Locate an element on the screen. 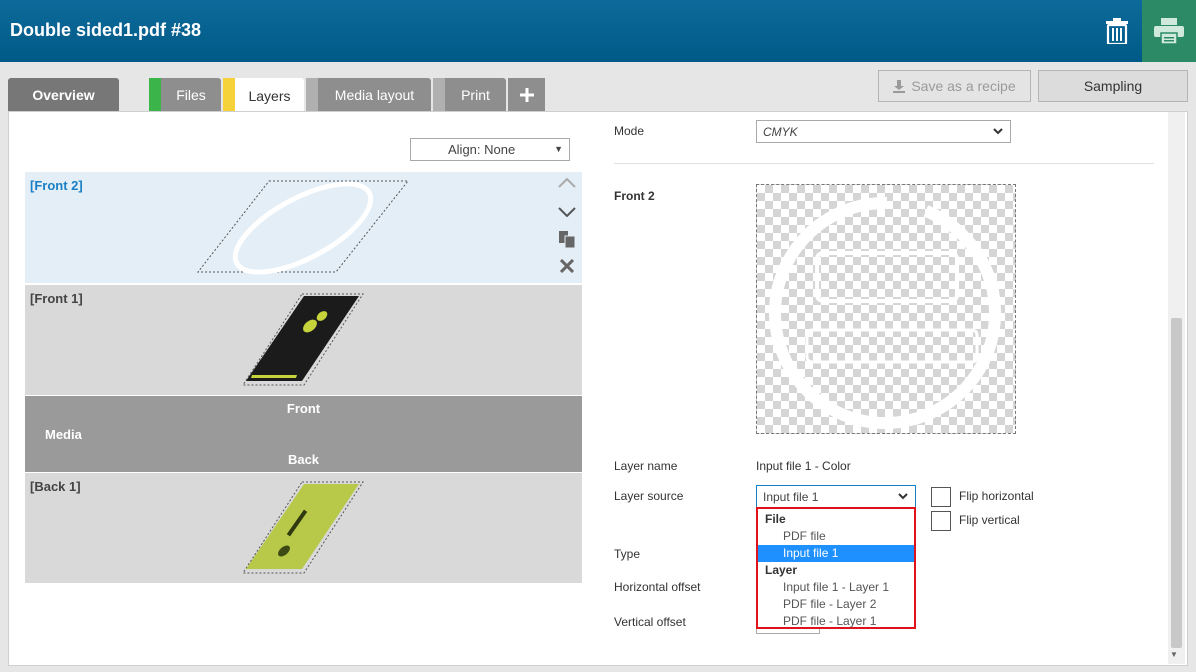 This screenshot has height=672, width=1196. flip-vertical-label: Flip vertical is located at coordinates (989, 520).